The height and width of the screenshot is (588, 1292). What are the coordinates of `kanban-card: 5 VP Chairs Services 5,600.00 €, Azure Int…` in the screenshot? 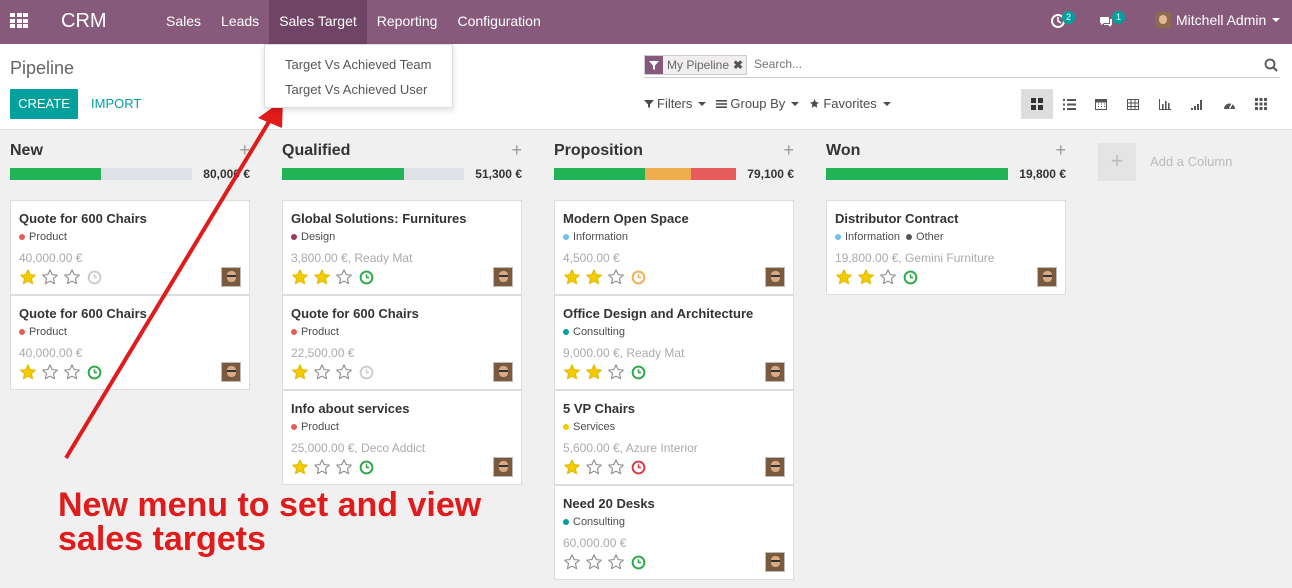 It's located at (674, 437).